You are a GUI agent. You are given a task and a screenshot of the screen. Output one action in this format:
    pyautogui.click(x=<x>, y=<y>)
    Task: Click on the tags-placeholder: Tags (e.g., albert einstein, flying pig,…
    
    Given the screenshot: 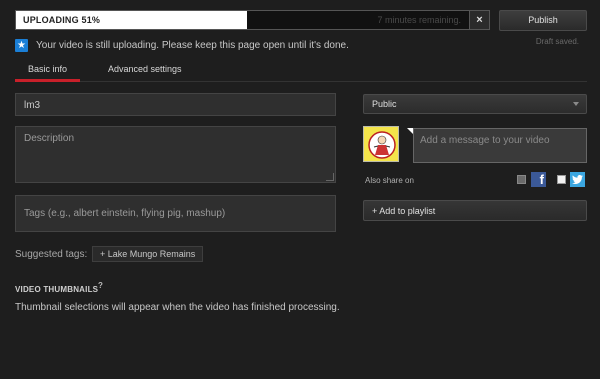 What is the action you would take?
    pyautogui.click(x=125, y=213)
    